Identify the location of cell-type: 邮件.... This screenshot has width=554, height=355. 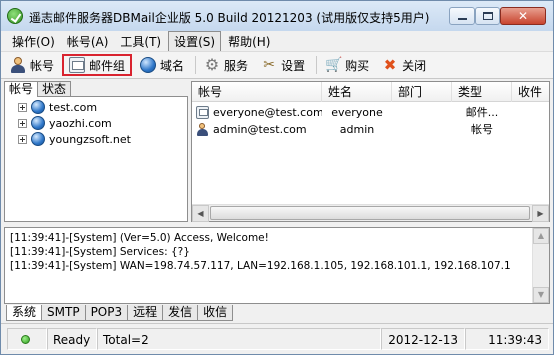
(482, 112).